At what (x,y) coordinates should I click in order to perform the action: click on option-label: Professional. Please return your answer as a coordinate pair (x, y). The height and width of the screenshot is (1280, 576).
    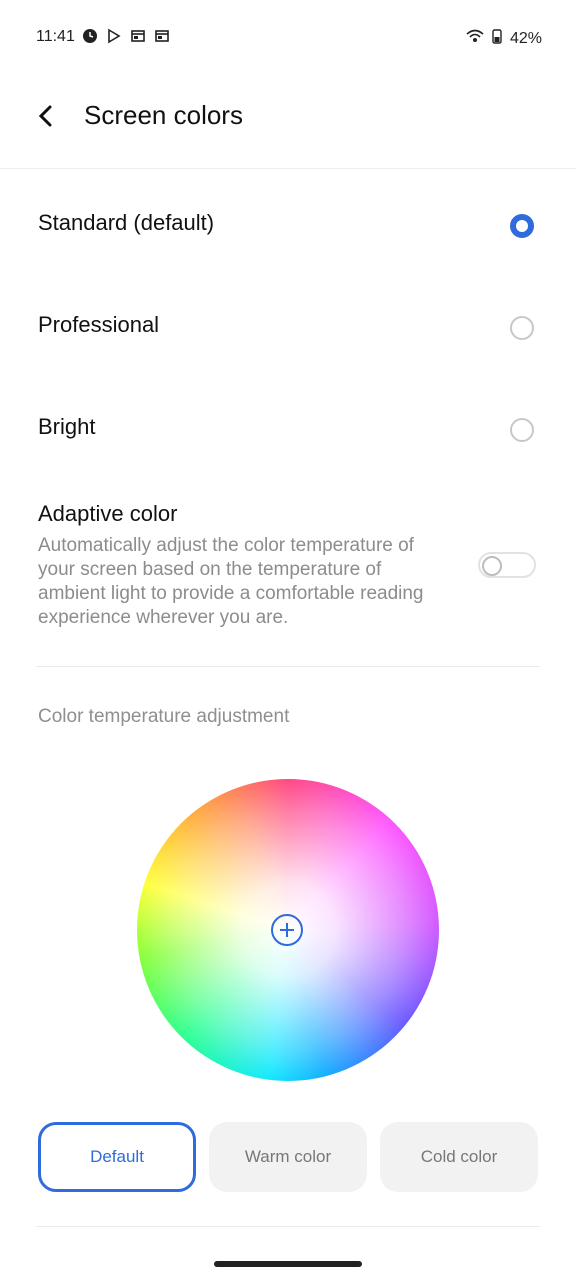
    Looking at the image, I should click on (99, 324).